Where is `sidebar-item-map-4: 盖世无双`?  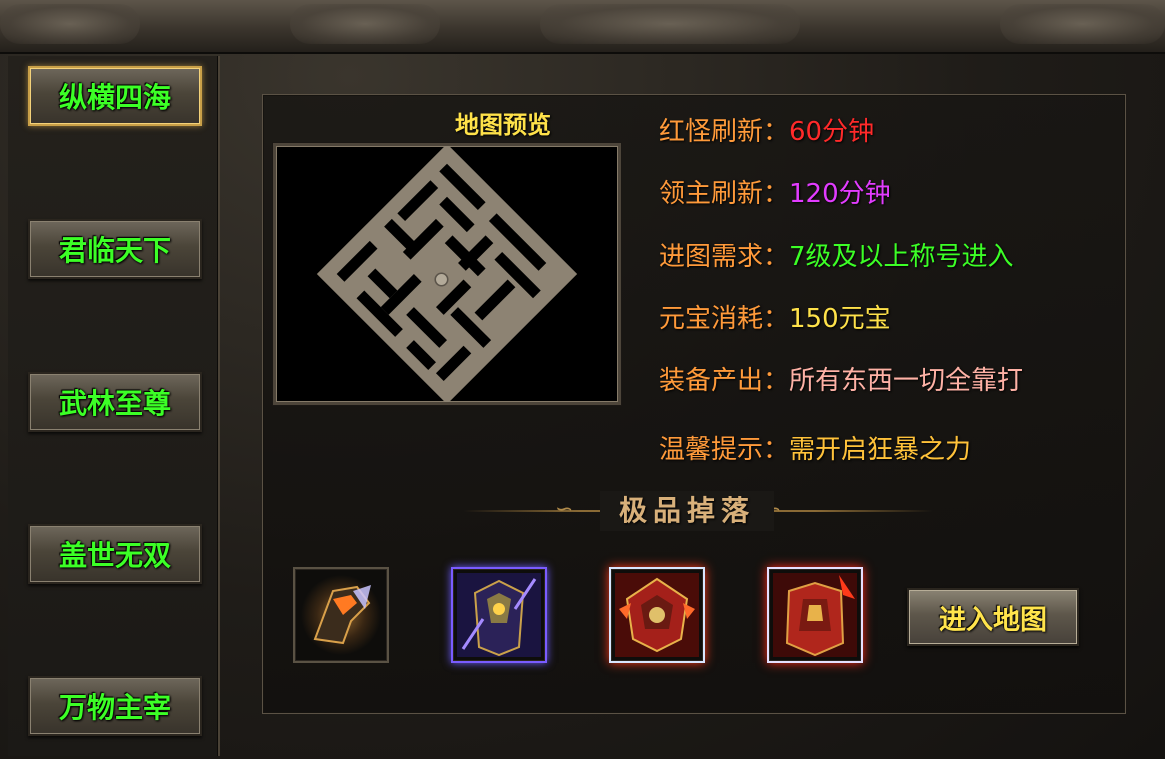 sidebar-item-map-4: 盖世无双 is located at coordinates (115, 554).